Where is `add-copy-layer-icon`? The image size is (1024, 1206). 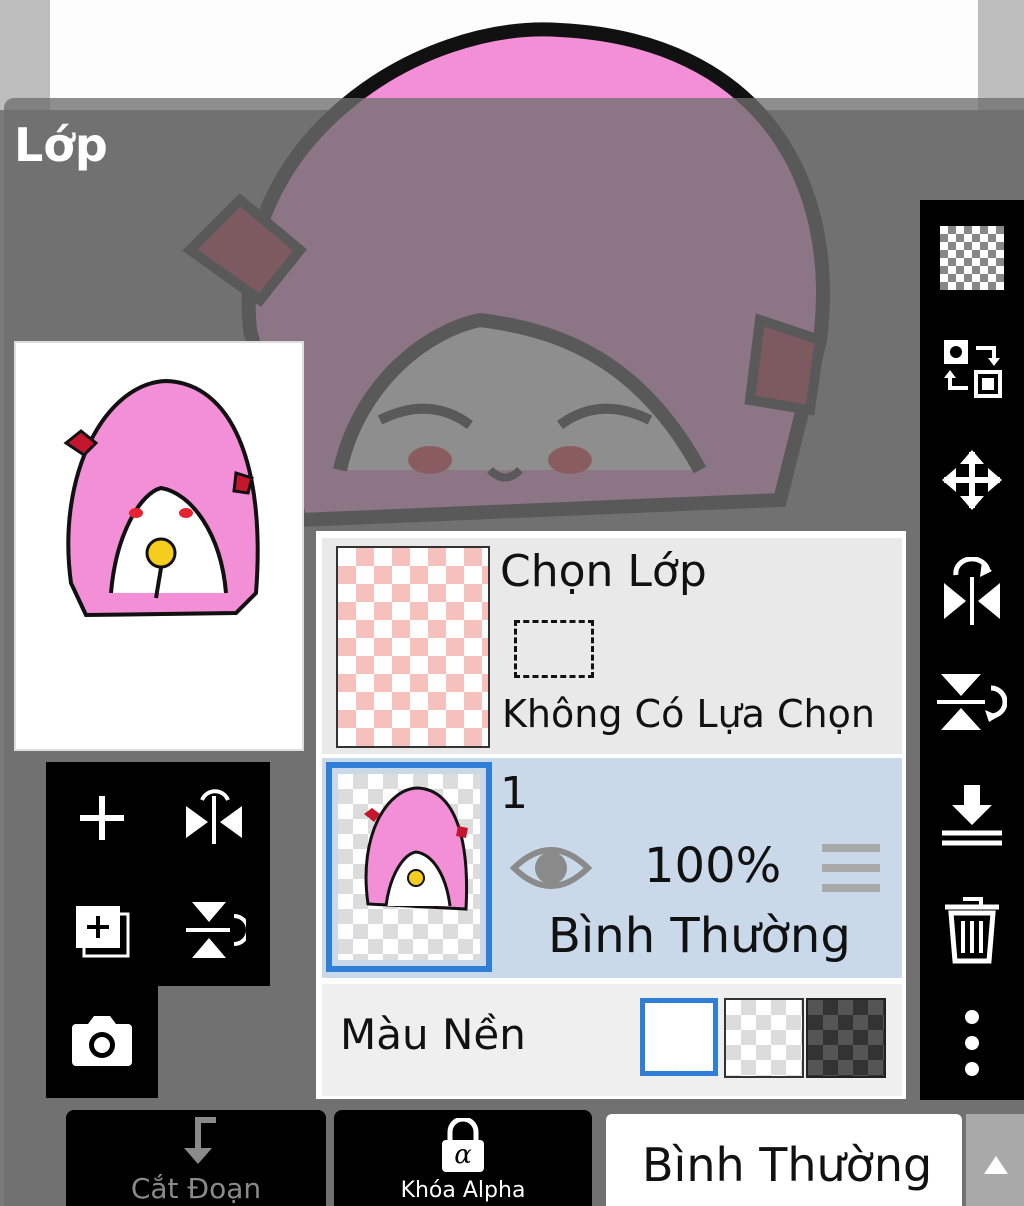
add-copy-layer-icon is located at coordinates (103, 932).